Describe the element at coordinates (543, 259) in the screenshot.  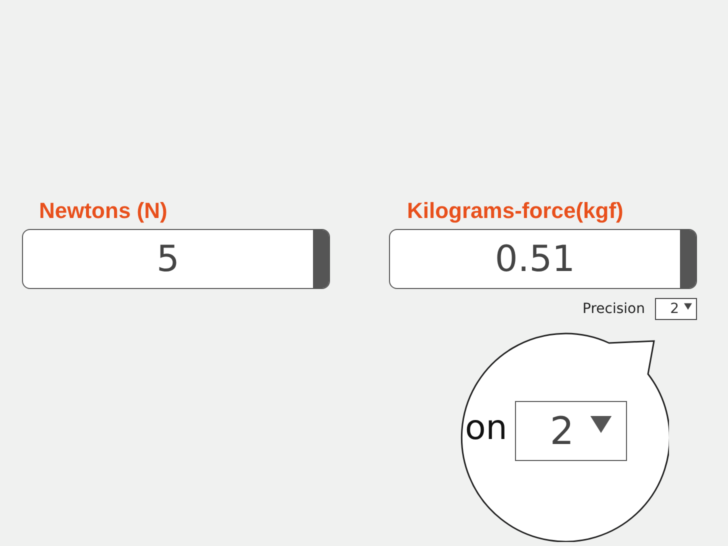
I see `value-field: 0.51` at that location.